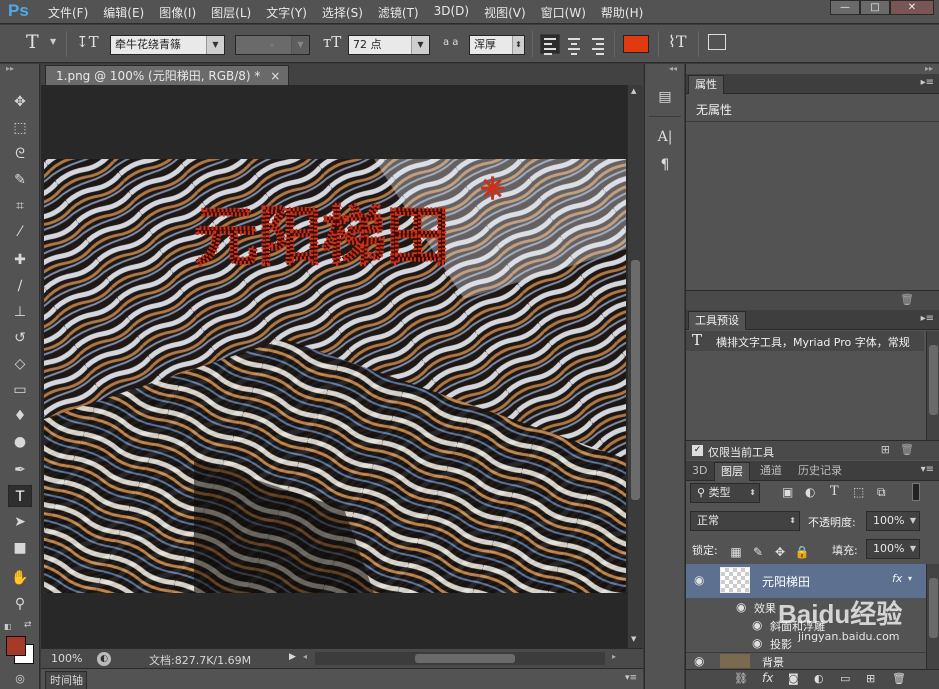  I want to click on menu-image: 图像(I), so click(177, 12).